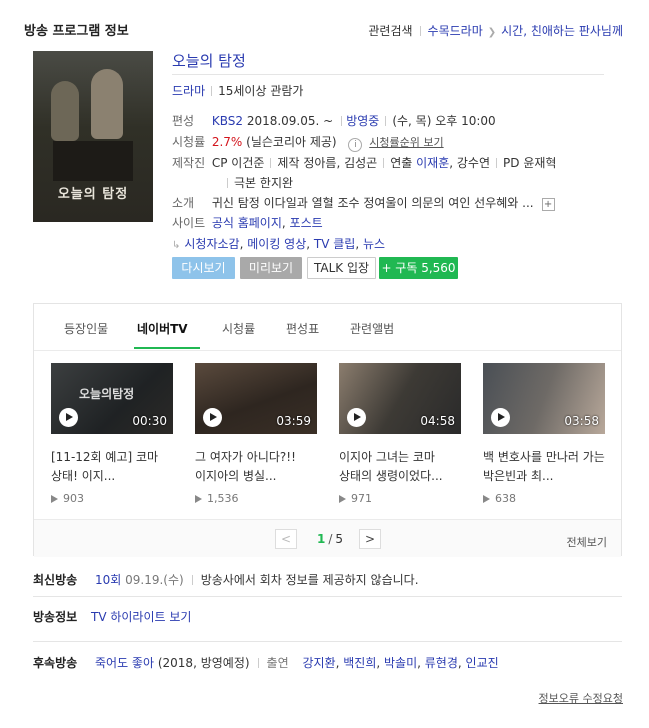  Describe the element at coordinates (444, 121) in the screenshot. I see `airtime: (수, 목) 오후 10:00` at that location.